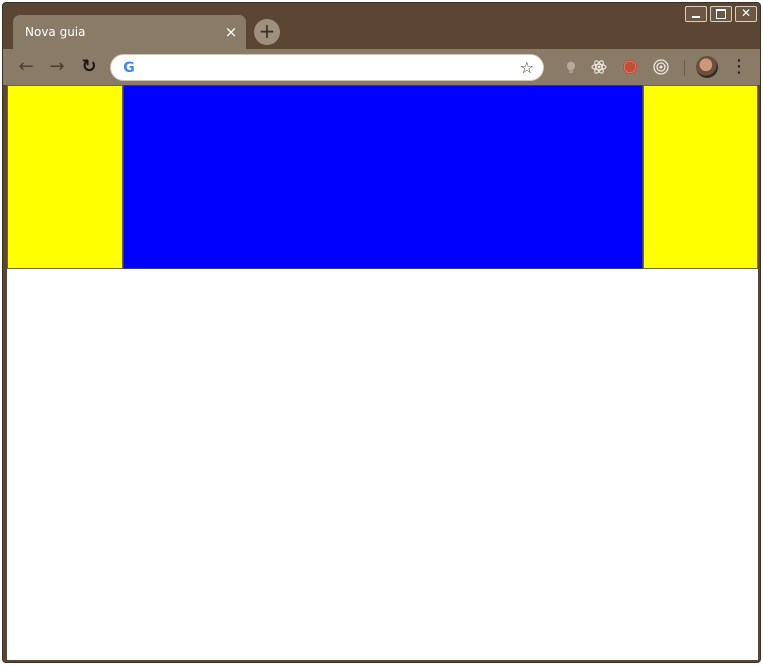 The width and height of the screenshot is (763, 665). Describe the element at coordinates (55, 32) in the screenshot. I see `tab-title: Nova guia` at that location.